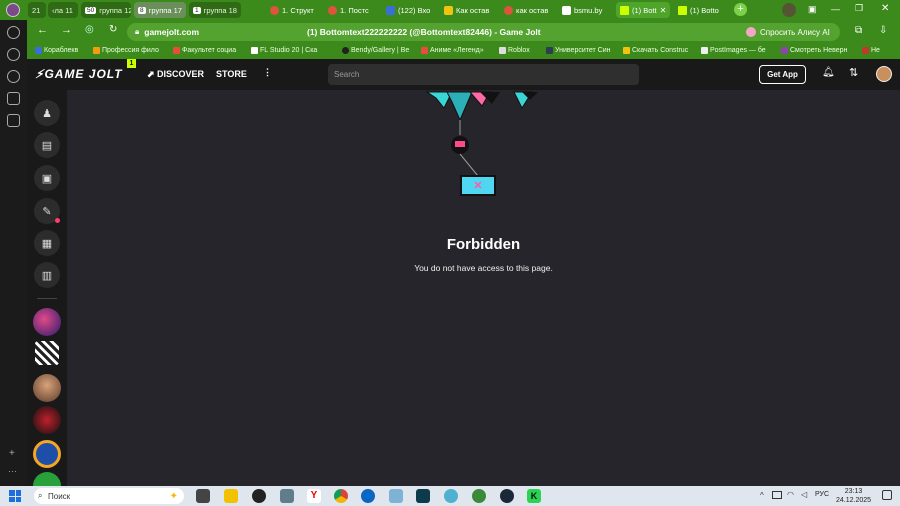 Image resolution: width=900 pixels, height=506 pixels. Describe the element at coordinates (790, 494) in the screenshot. I see `wifi-icon: ◠` at that location.